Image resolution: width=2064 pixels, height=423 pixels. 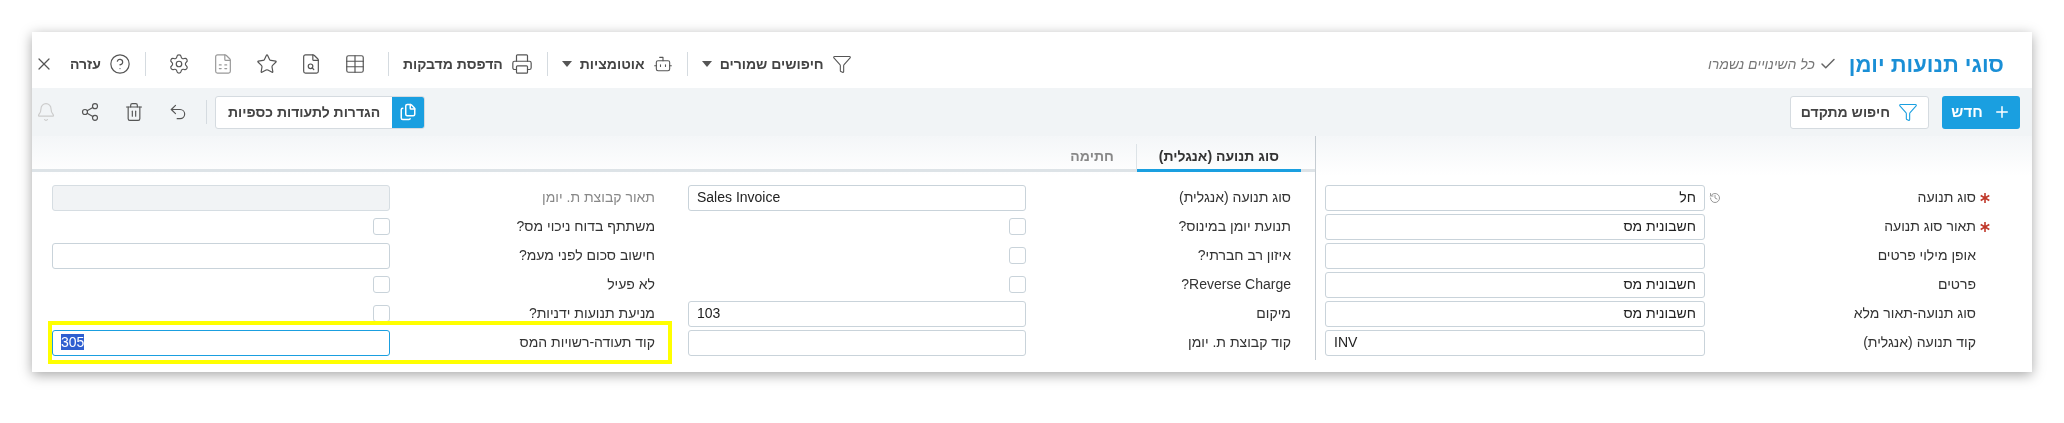 What do you see at coordinates (408, 112) in the screenshot?
I see `documents-icon` at bounding box center [408, 112].